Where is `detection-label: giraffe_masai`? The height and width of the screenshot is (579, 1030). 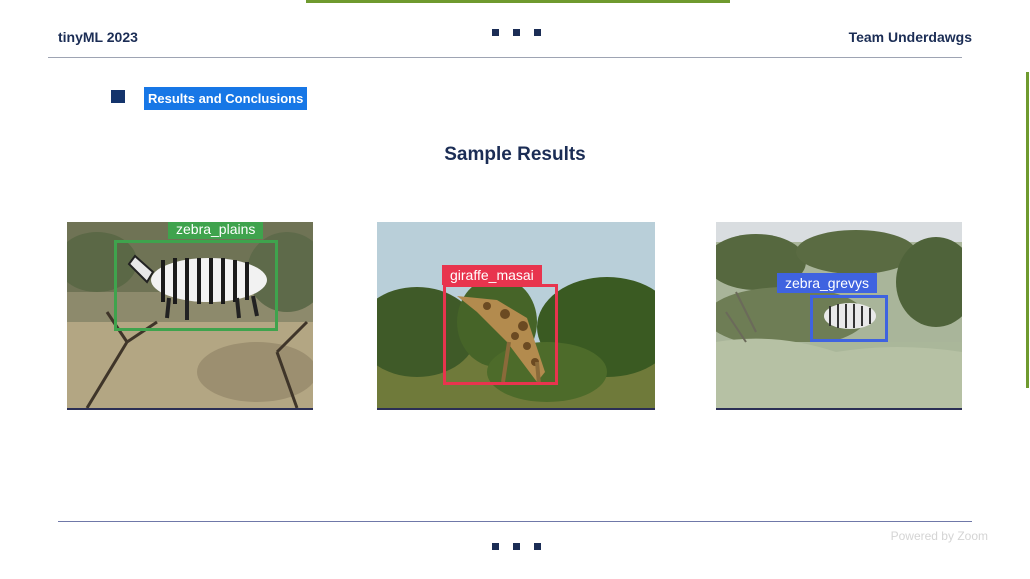
detection-label: giraffe_masai is located at coordinates (492, 275).